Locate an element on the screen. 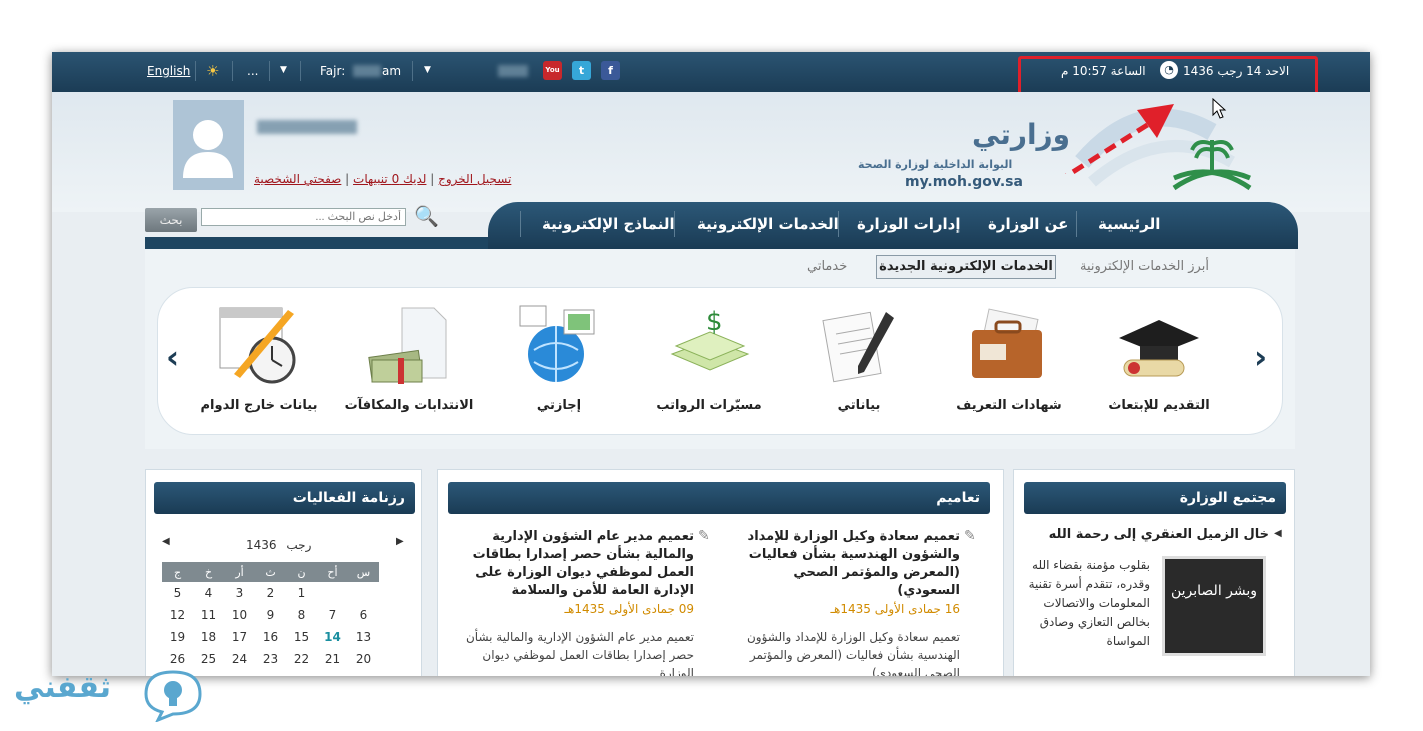 Image resolution: width=1423 pixels, height=731 pixels. service-my-data: بياناتي is located at coordinates (859, 362).